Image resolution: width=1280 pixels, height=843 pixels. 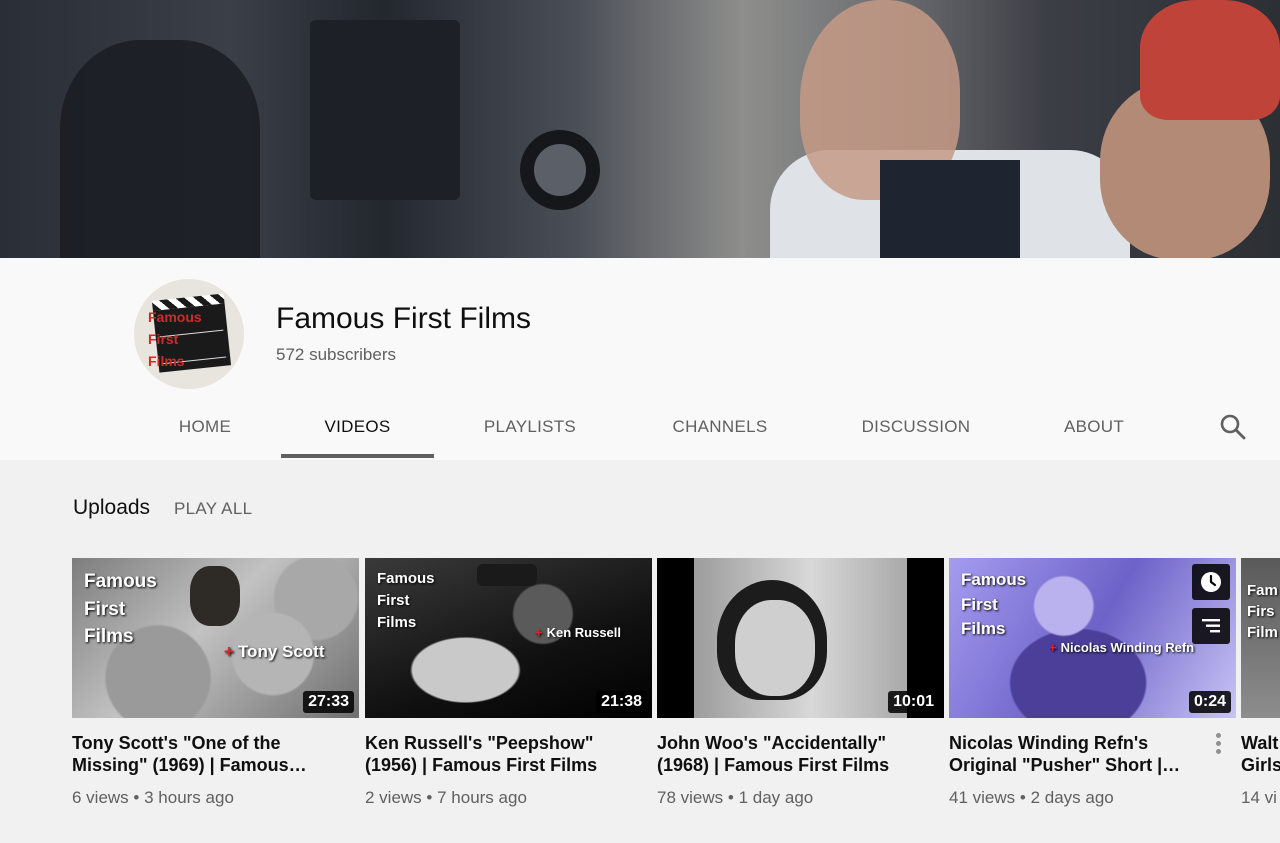 What do you see at coordinates (1209, 702) in the screenshot?
I see `video-duration: 0:24` at bounding box center [1209, 702].